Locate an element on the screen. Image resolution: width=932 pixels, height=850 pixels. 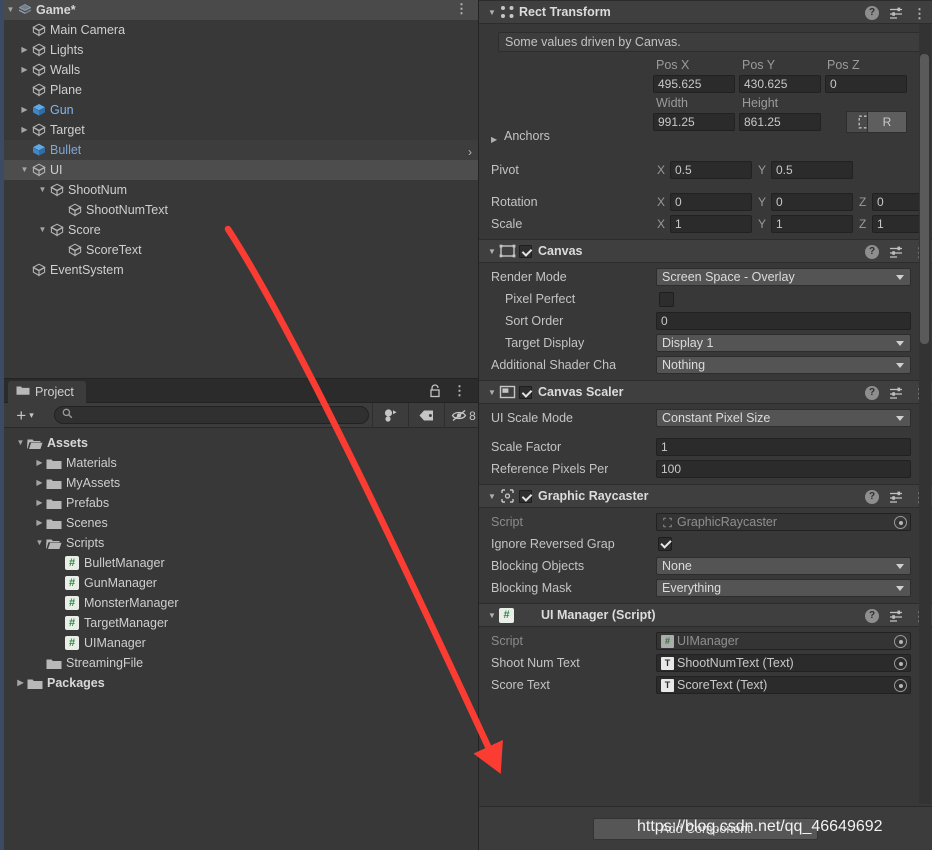
pos-z-field: 0 is located at coordinates (866, 84).